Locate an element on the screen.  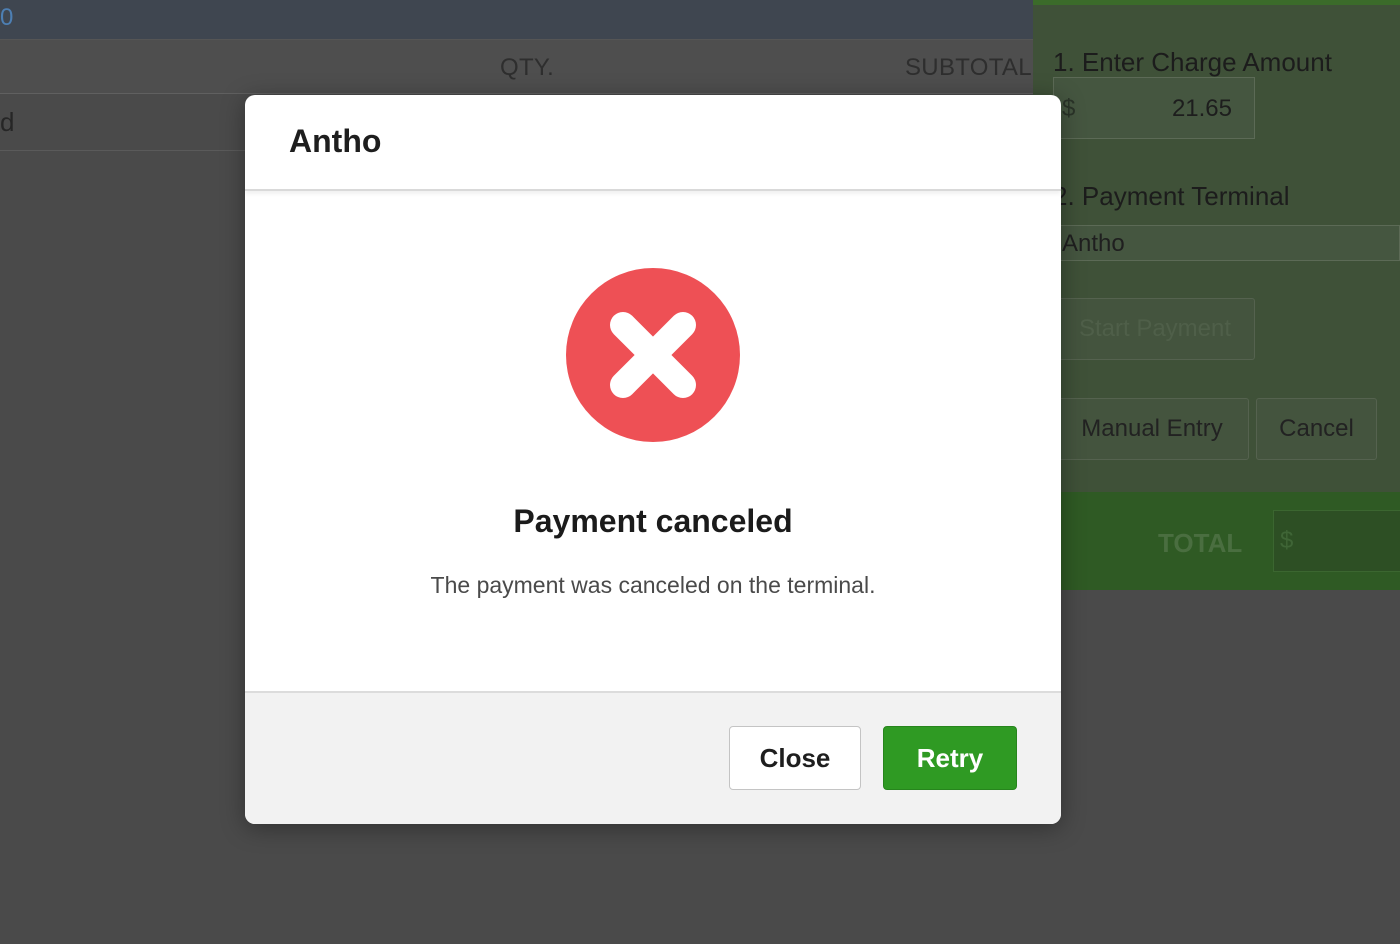
charge-amount-input: $ 21.65 is located at coordinates (1154, 108).